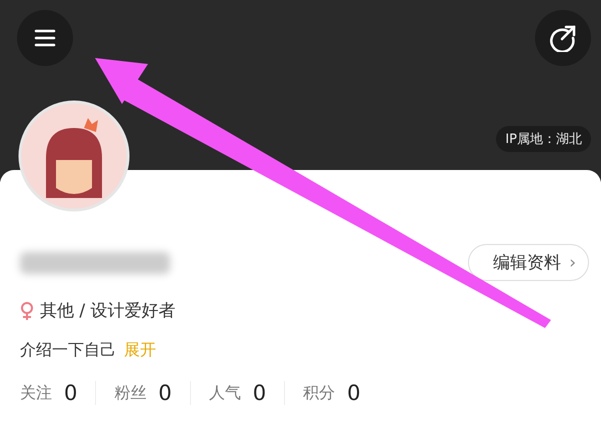 The height and width of the screenshot is (446, 601). I want to click on share-icon, so click(563, 38).